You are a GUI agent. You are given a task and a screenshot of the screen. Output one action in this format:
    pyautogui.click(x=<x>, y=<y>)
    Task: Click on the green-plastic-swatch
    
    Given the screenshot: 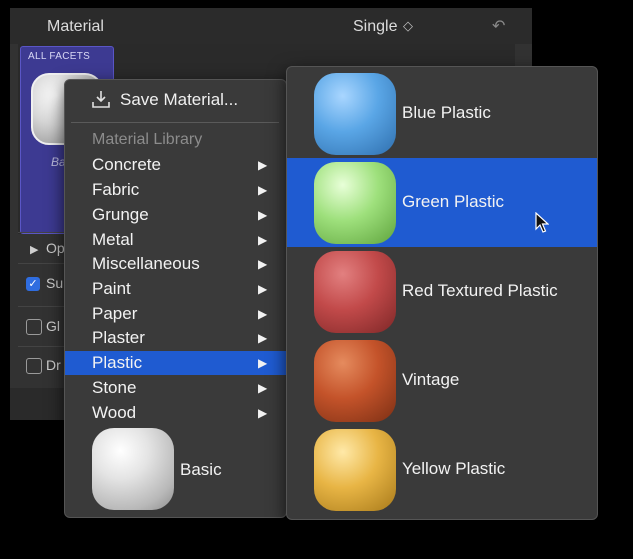 What is the action you would take?
    pyautogui.click(x=355, y=203)
    